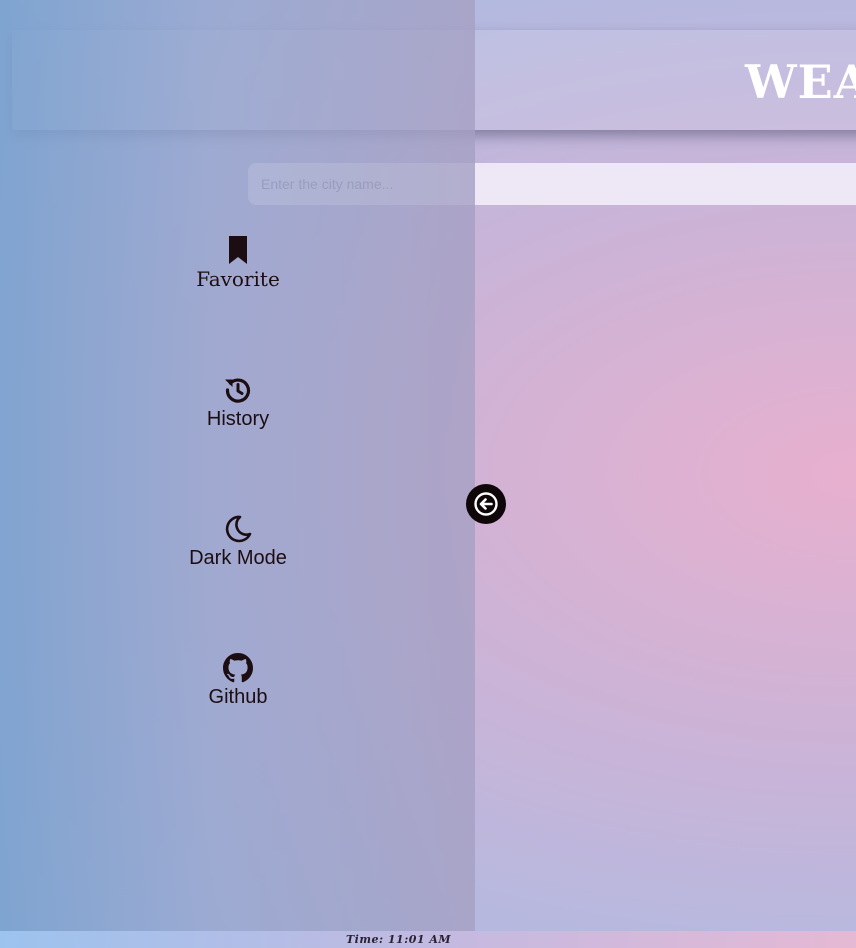 The width and height of the screenshot is (856, 948). What do you see at coordinates (238, 390) in the screenshot?
I see `history-icon` at bounding box center [238, 390].